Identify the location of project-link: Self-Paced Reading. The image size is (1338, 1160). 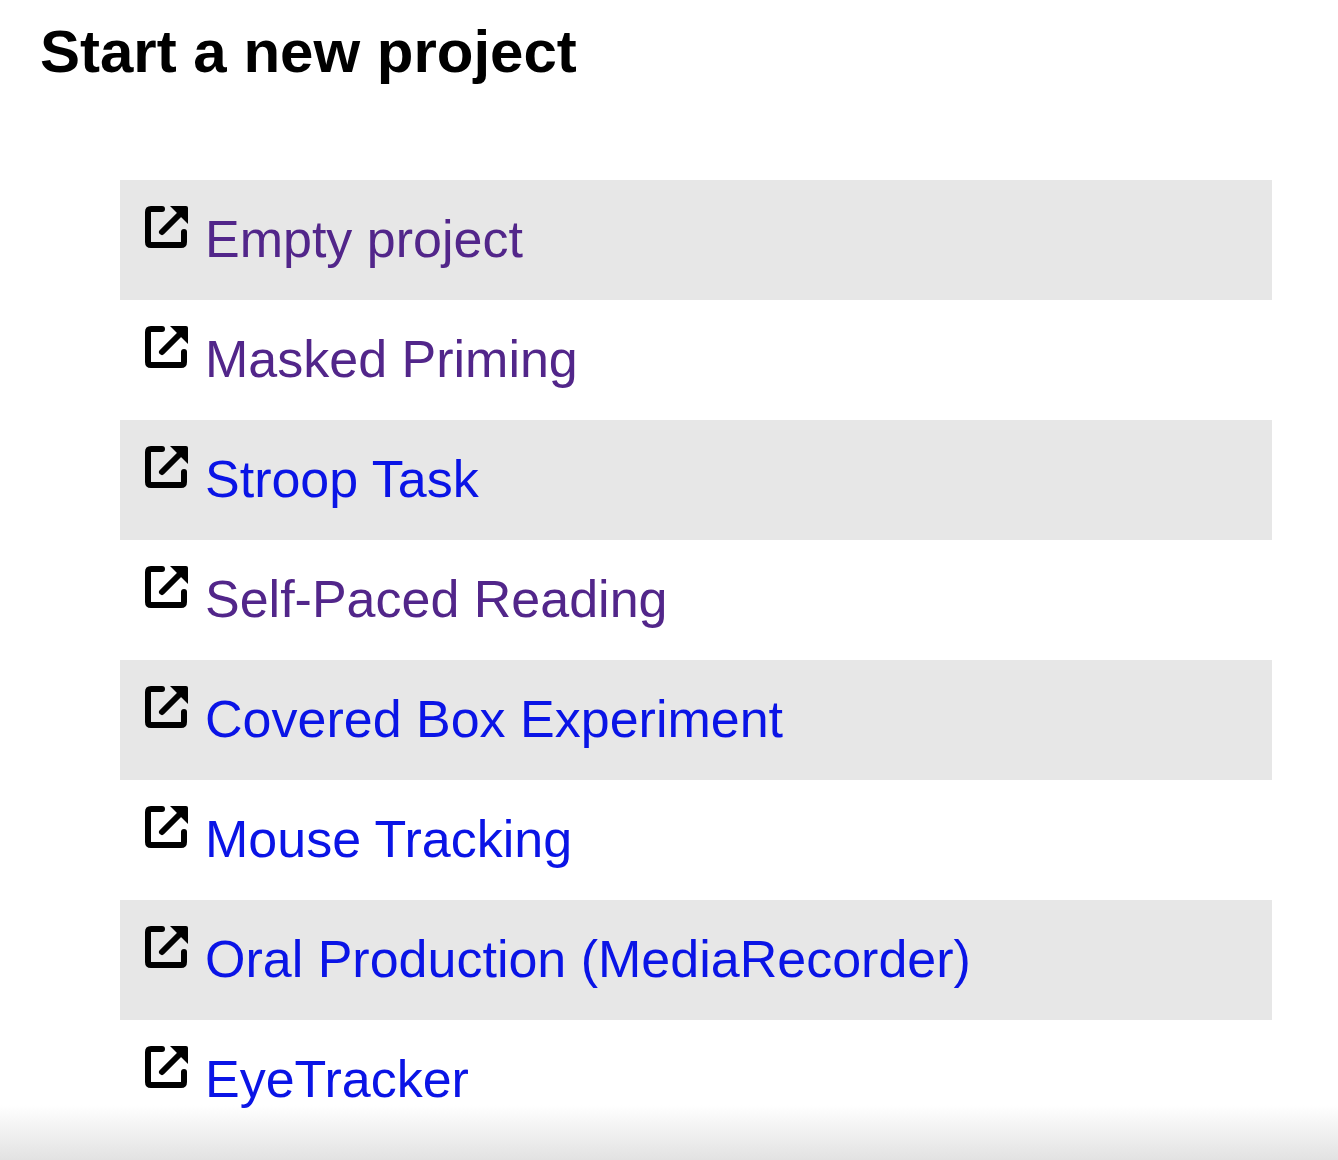
(406, 597).